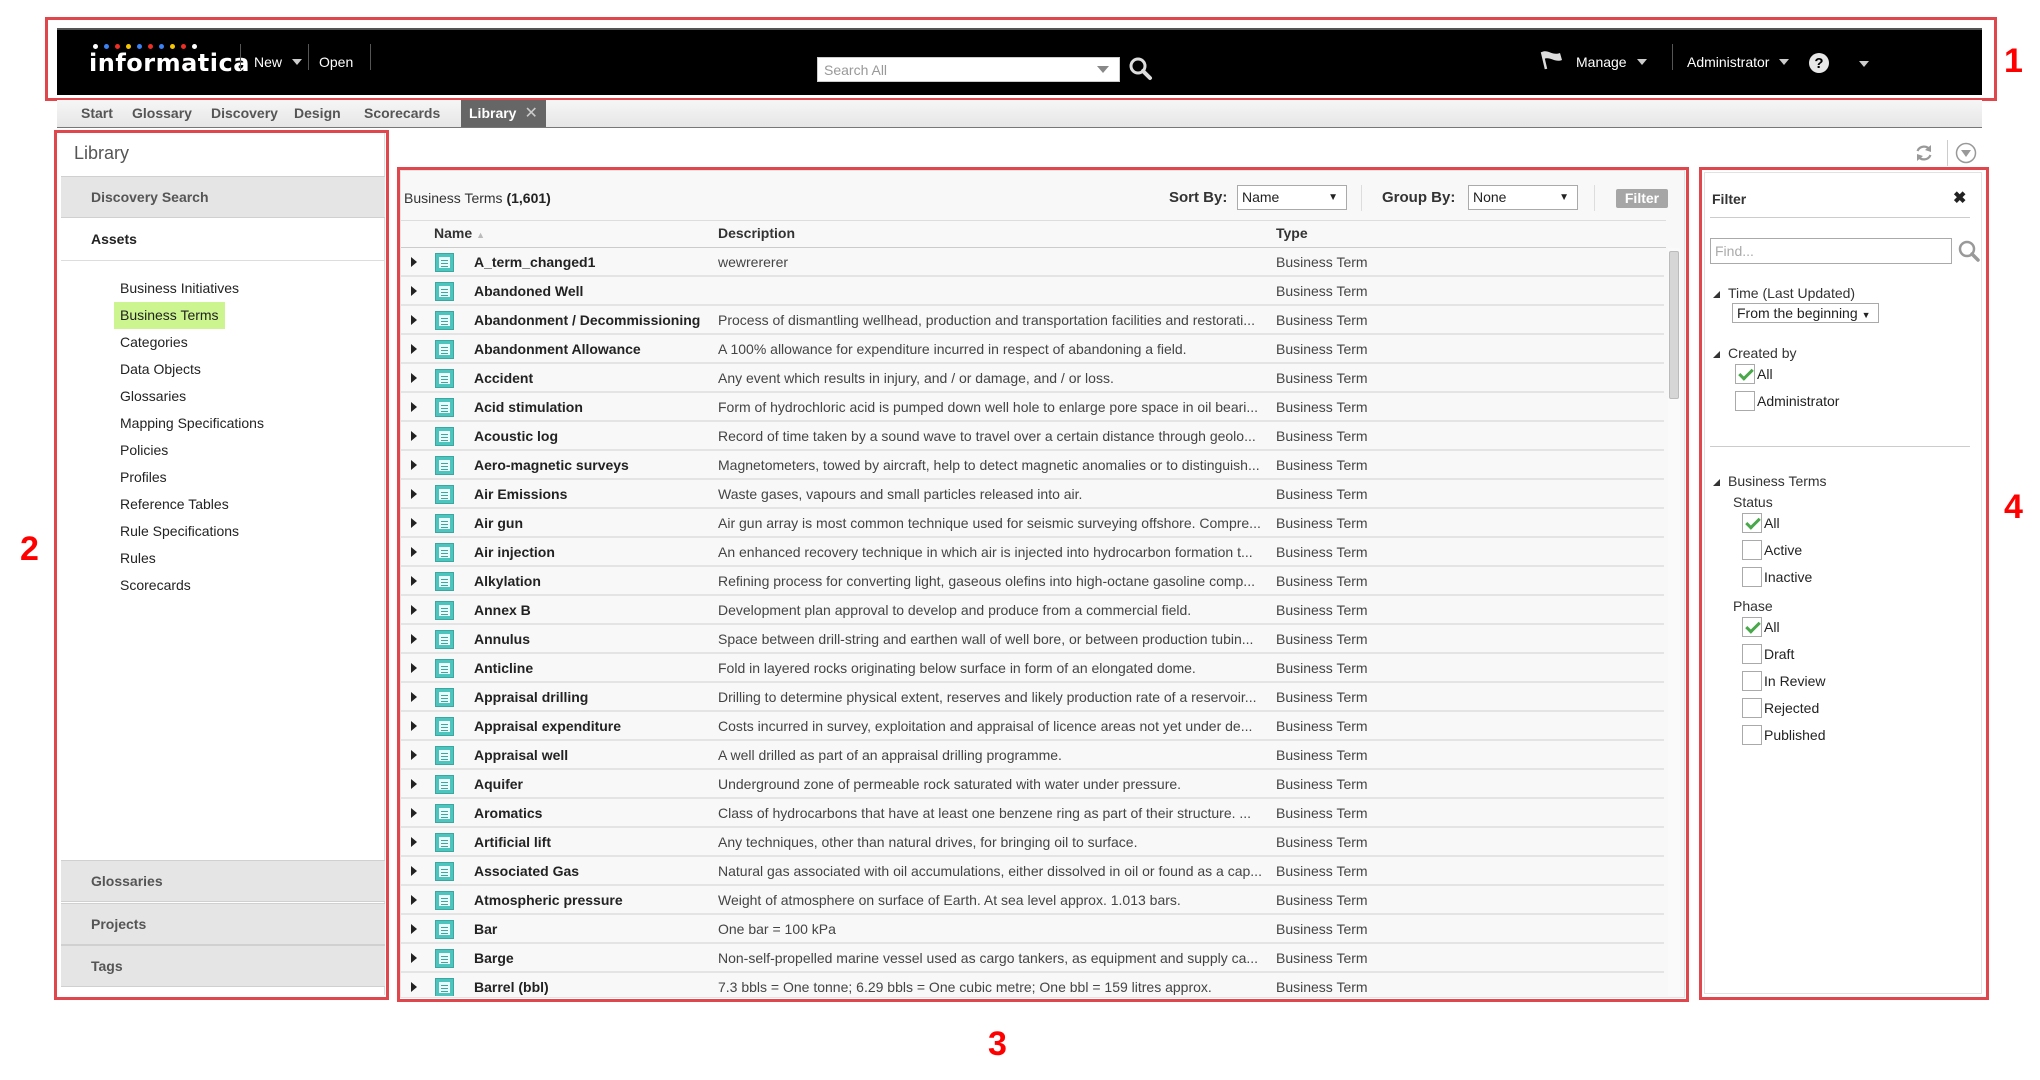  I want to click on sidebar-item-scorecards: Scorecards, so click(192, 585).